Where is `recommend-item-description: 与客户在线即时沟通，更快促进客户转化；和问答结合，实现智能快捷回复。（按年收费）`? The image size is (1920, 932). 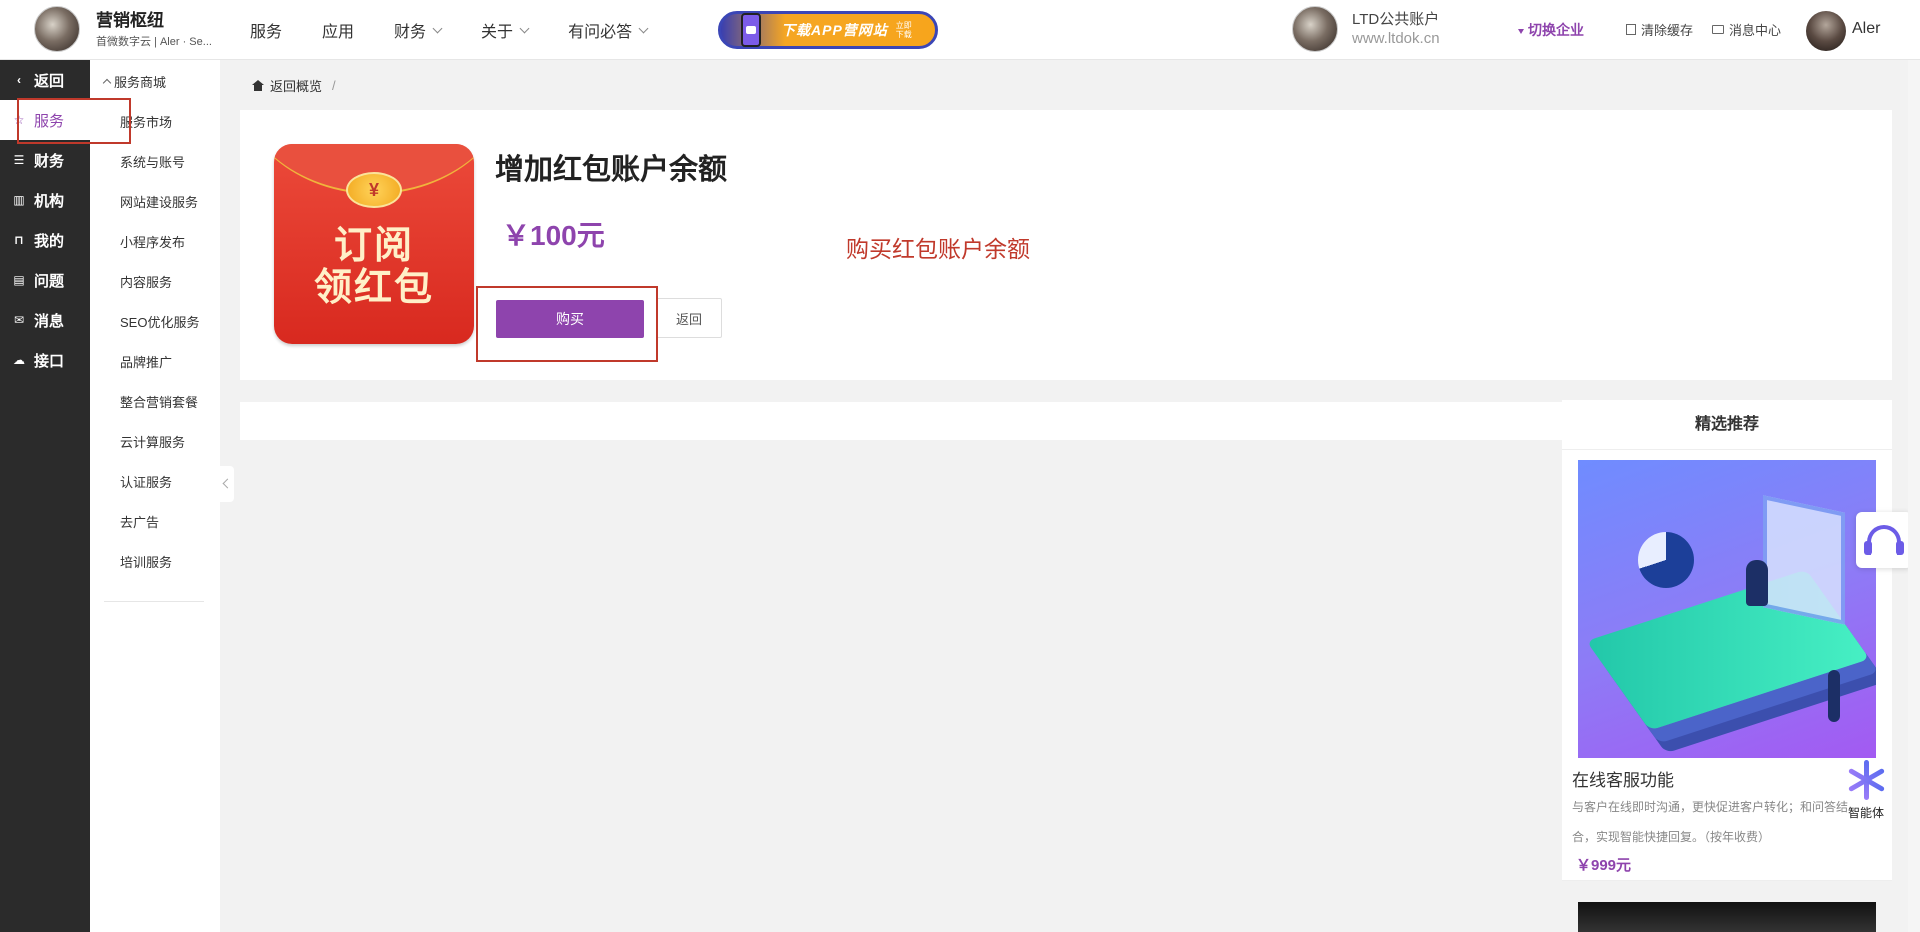
recommend-item-description: 与客户在线即时沟通，更快促进客户转化；和问答结合，实现智能快捷回复。（按年收费） is located at coordinates (1710, 822).